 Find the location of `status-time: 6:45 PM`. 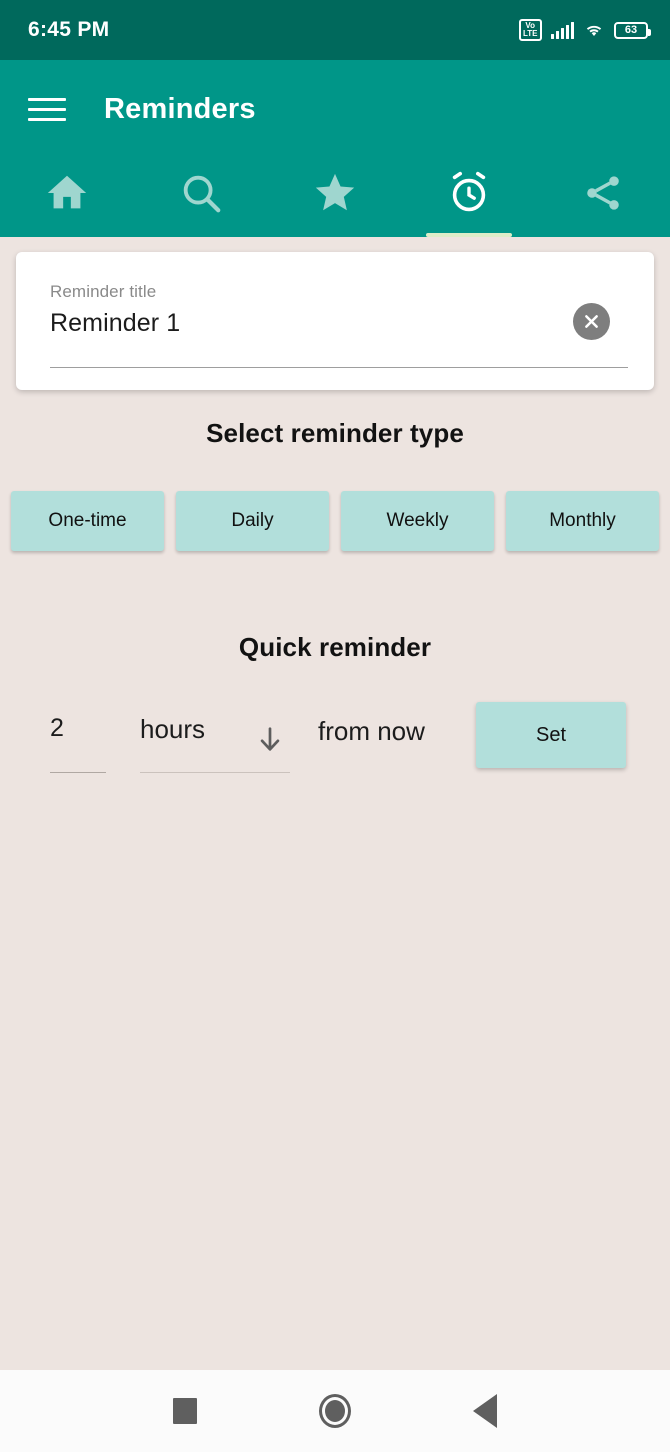

status-time: 6:45 PM is located at coordinates (69, 29).